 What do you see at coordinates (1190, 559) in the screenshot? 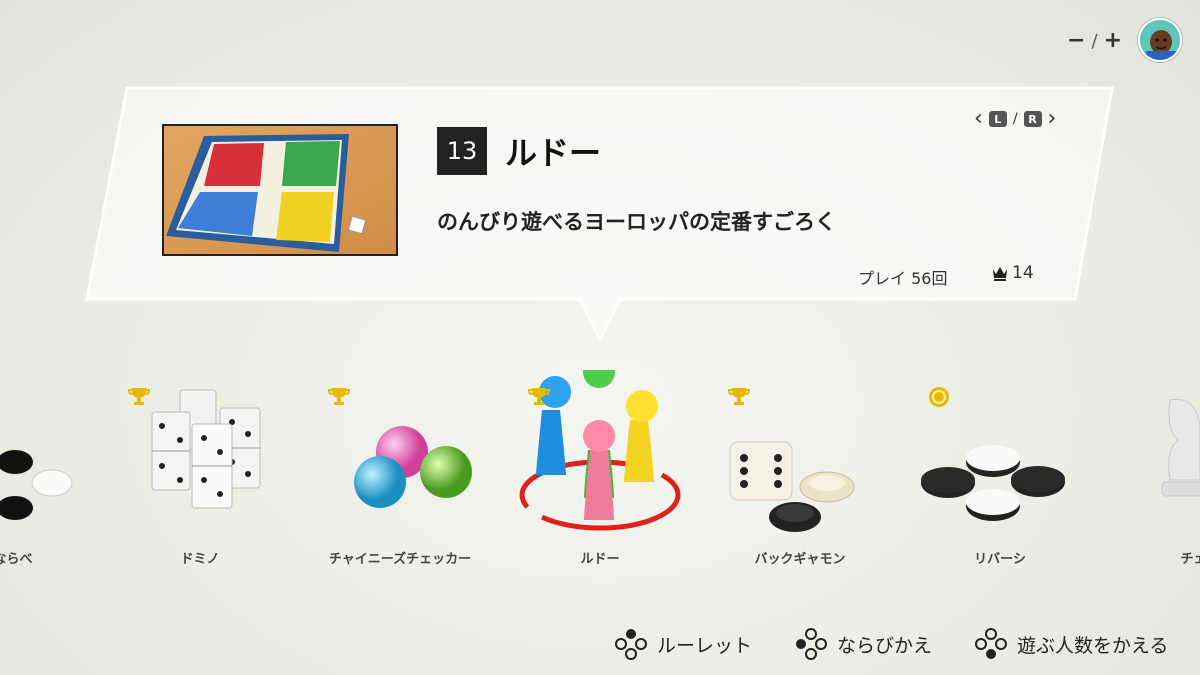
I see `game-label: チェス` at bounding box center [1190, 559].